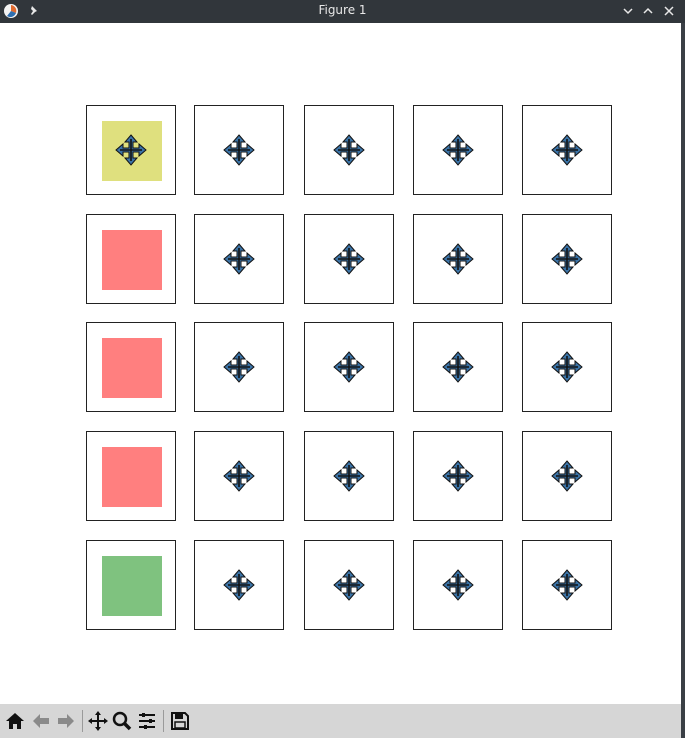 The image size is (685, 738). I want to click on green-swatch, so click(132, 586).